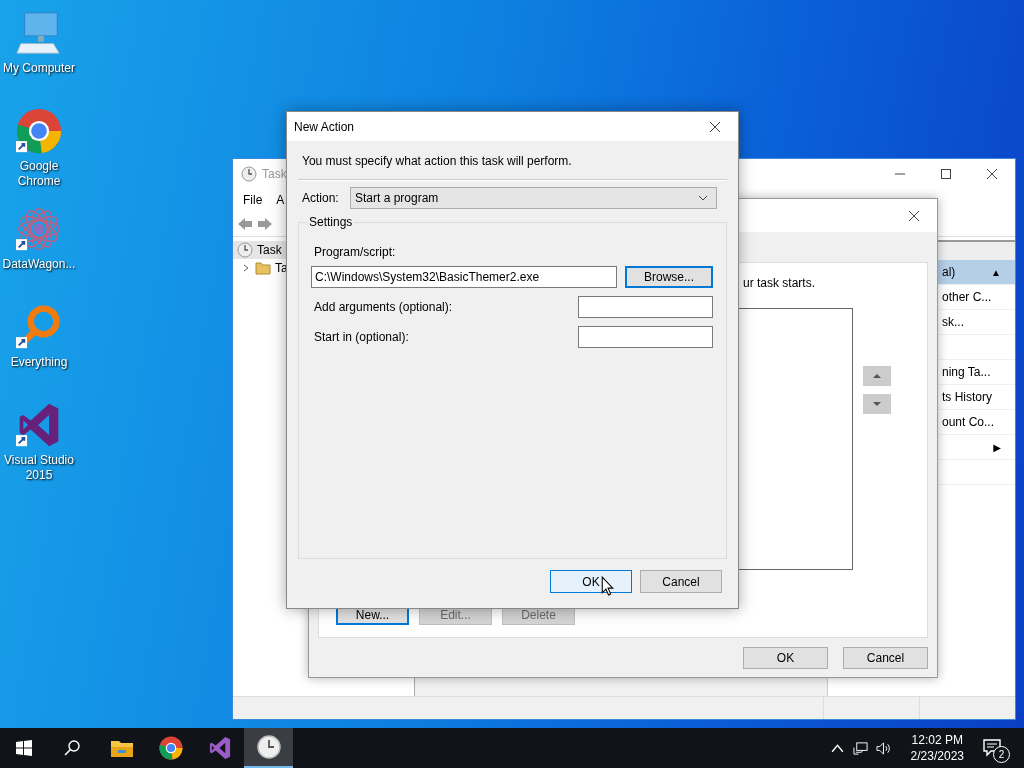 This screenshot has height=768, width=1024. Describe the element at coordinates (877, 376) in the screenshot. I see `move-up-icon` at that location.